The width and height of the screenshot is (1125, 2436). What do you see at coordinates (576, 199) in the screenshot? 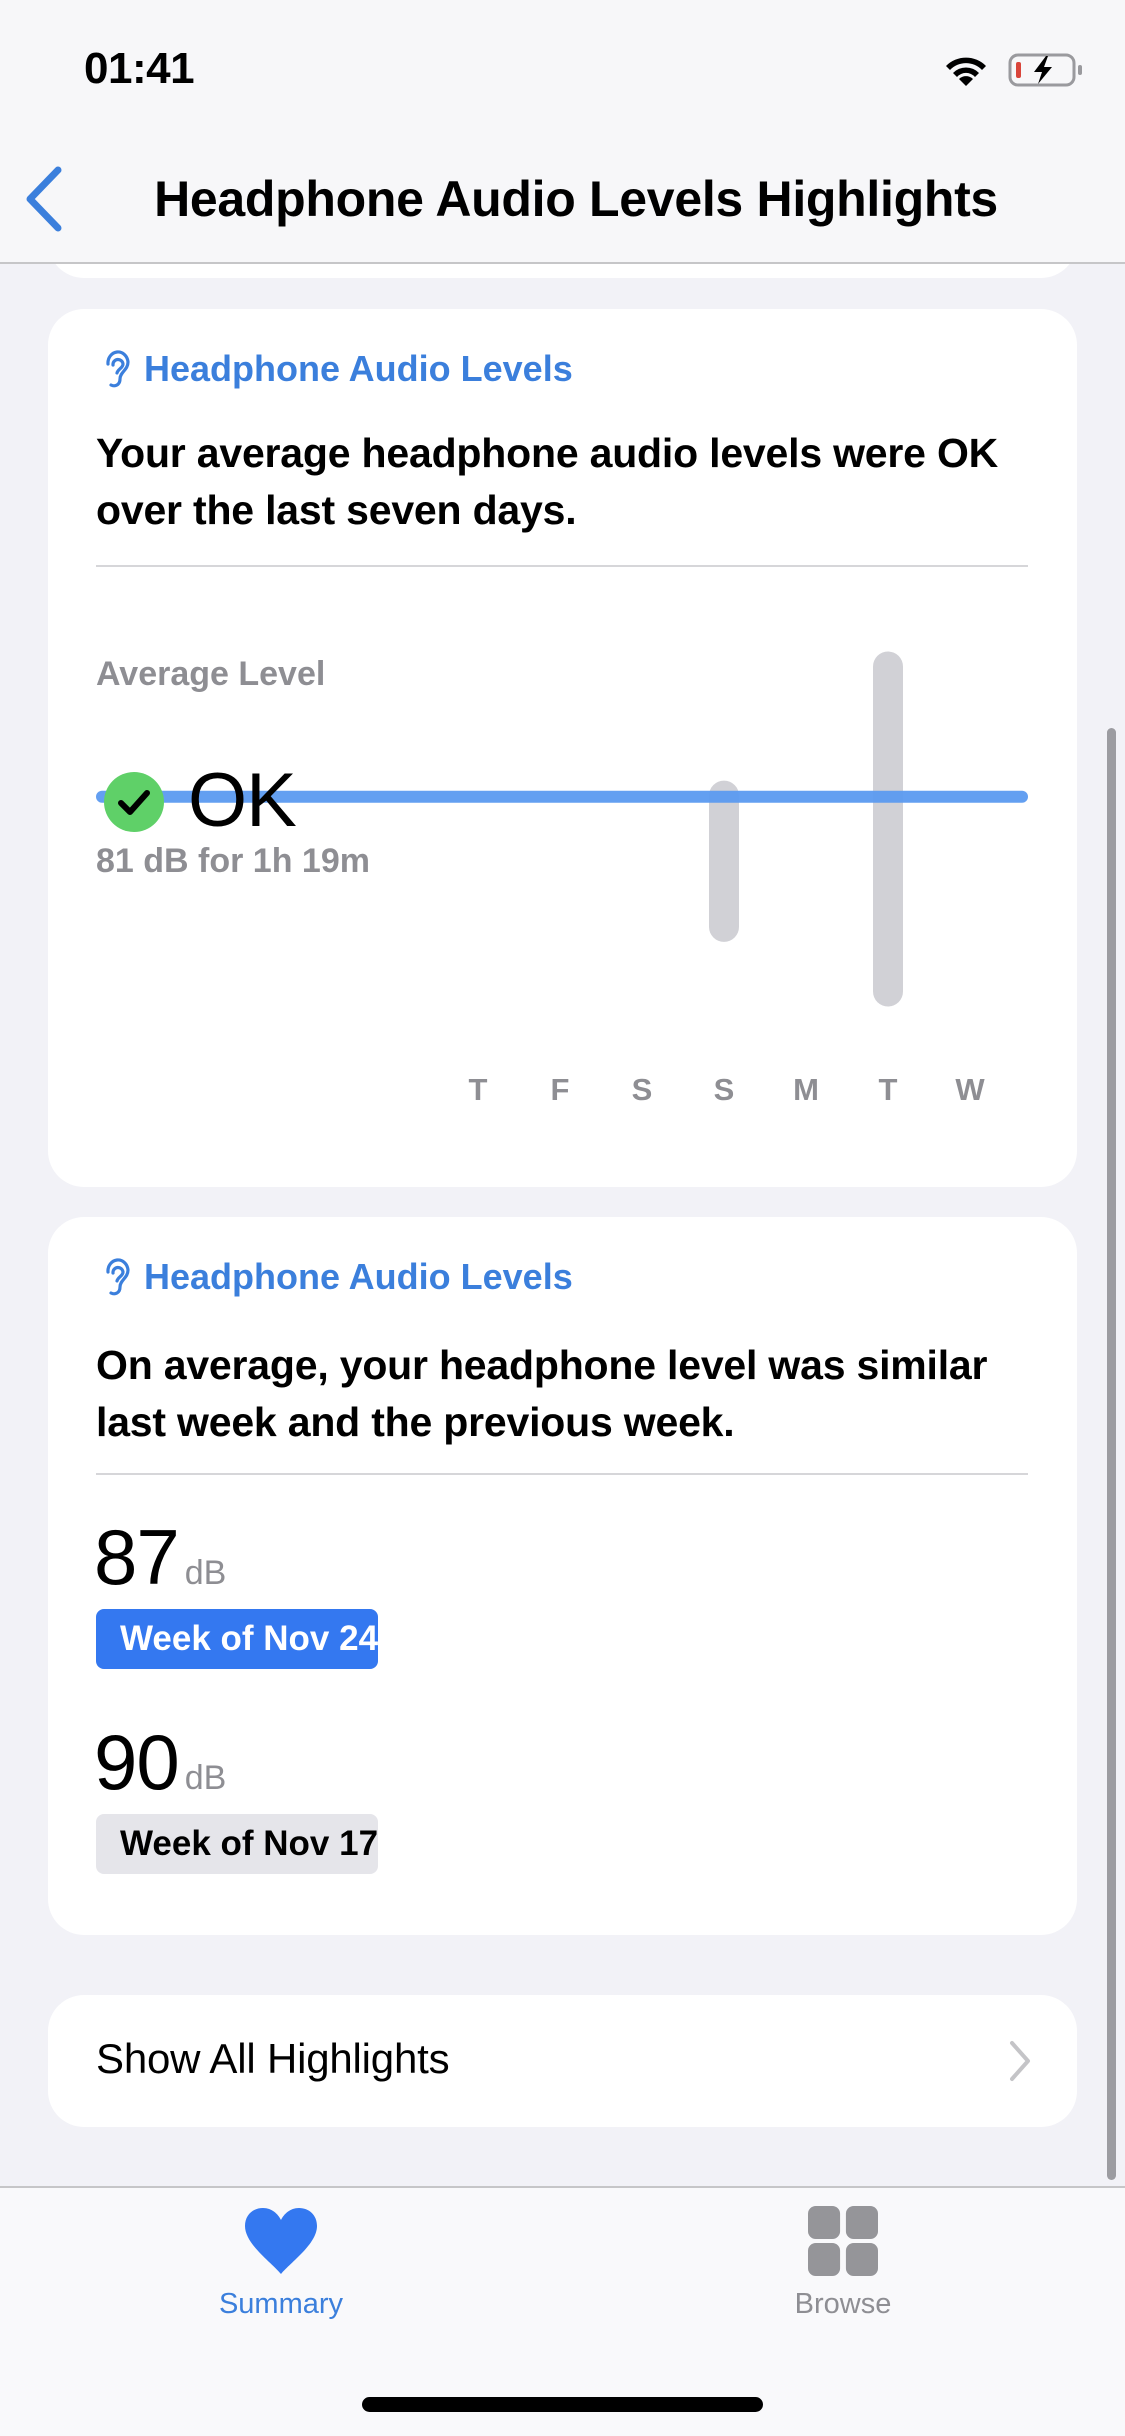
I see `page-title: Headphone Audio Levels Highlights` at bounding box center [576, 199].